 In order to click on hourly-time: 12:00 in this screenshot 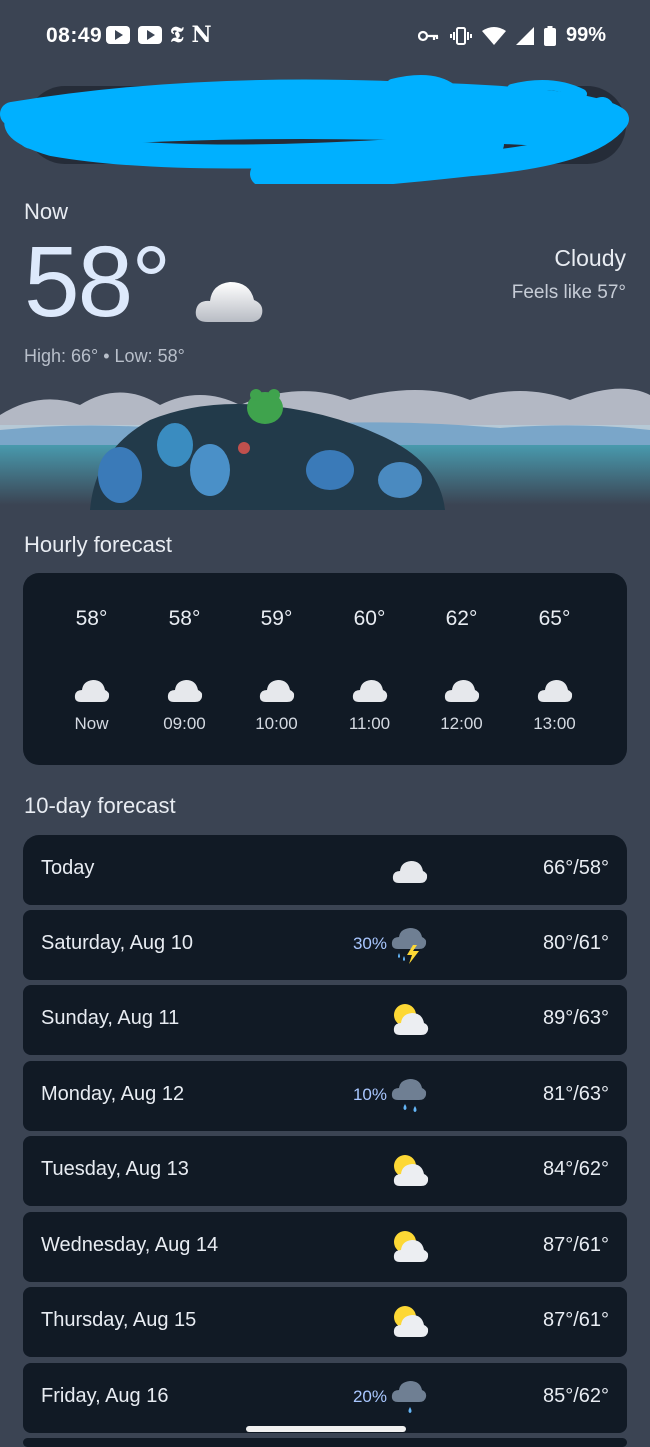, I will do `click(461, 723)`.